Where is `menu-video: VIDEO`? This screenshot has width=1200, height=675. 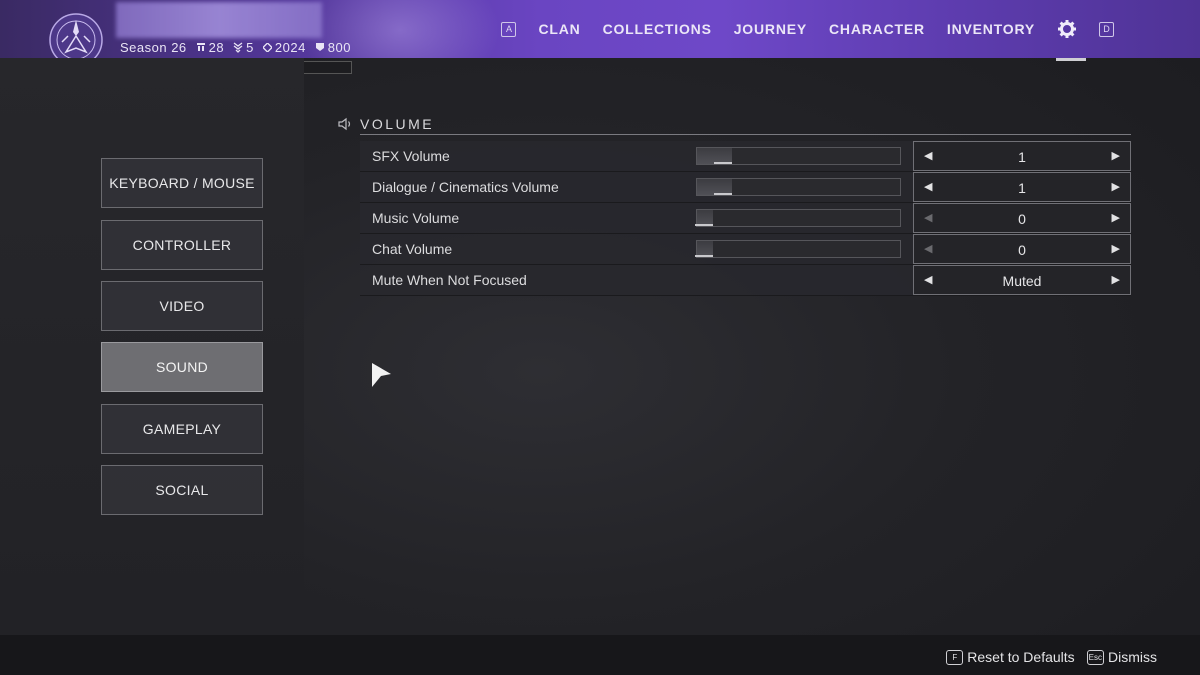 menu-video: VIDEO is located at coordinates (182, 306).